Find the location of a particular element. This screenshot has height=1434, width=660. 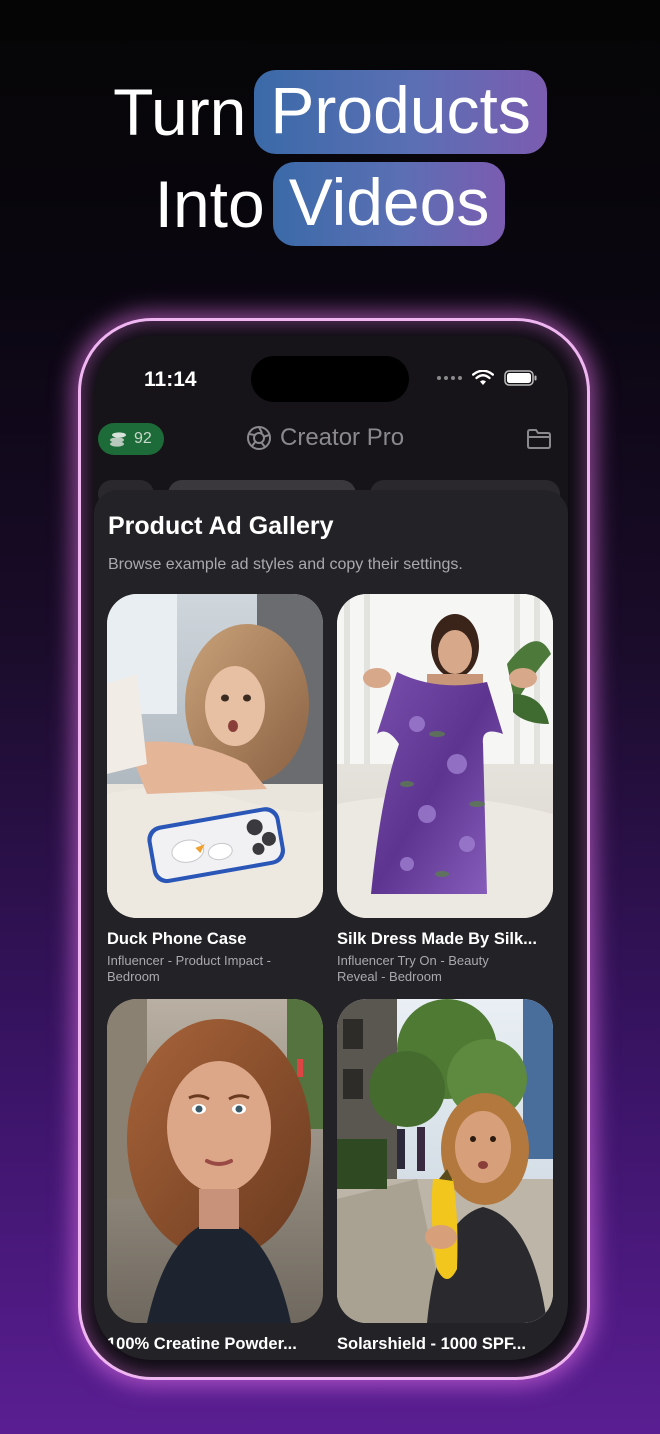

gallery-card-meta-line: Reveal - Bedroom is located at coordinates (389, 976).